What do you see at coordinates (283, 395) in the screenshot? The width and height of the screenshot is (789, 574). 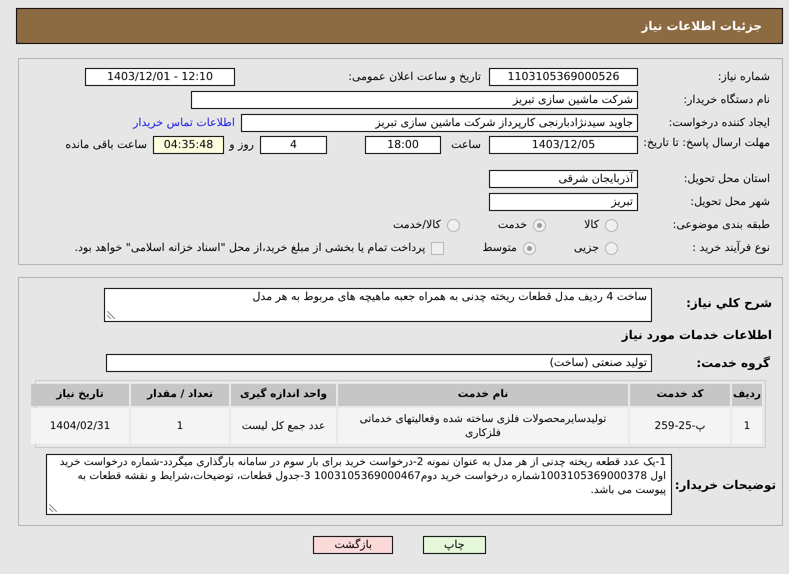 I see `column-header: واحد اندازه گیری` at bounding box center [283, 395].